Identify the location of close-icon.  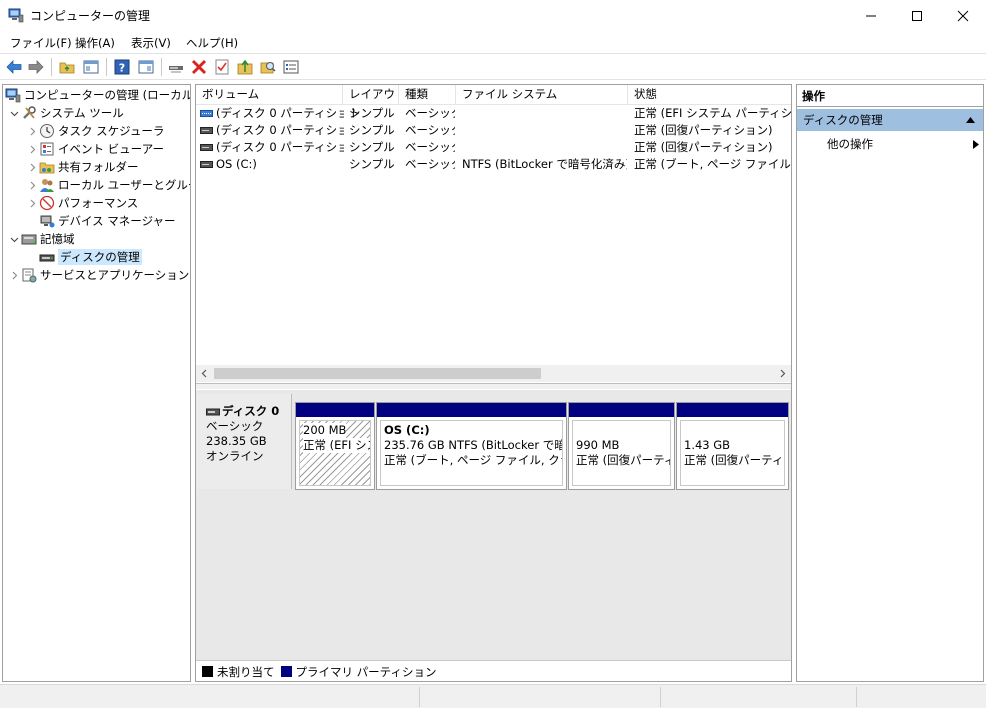
(963, 15).